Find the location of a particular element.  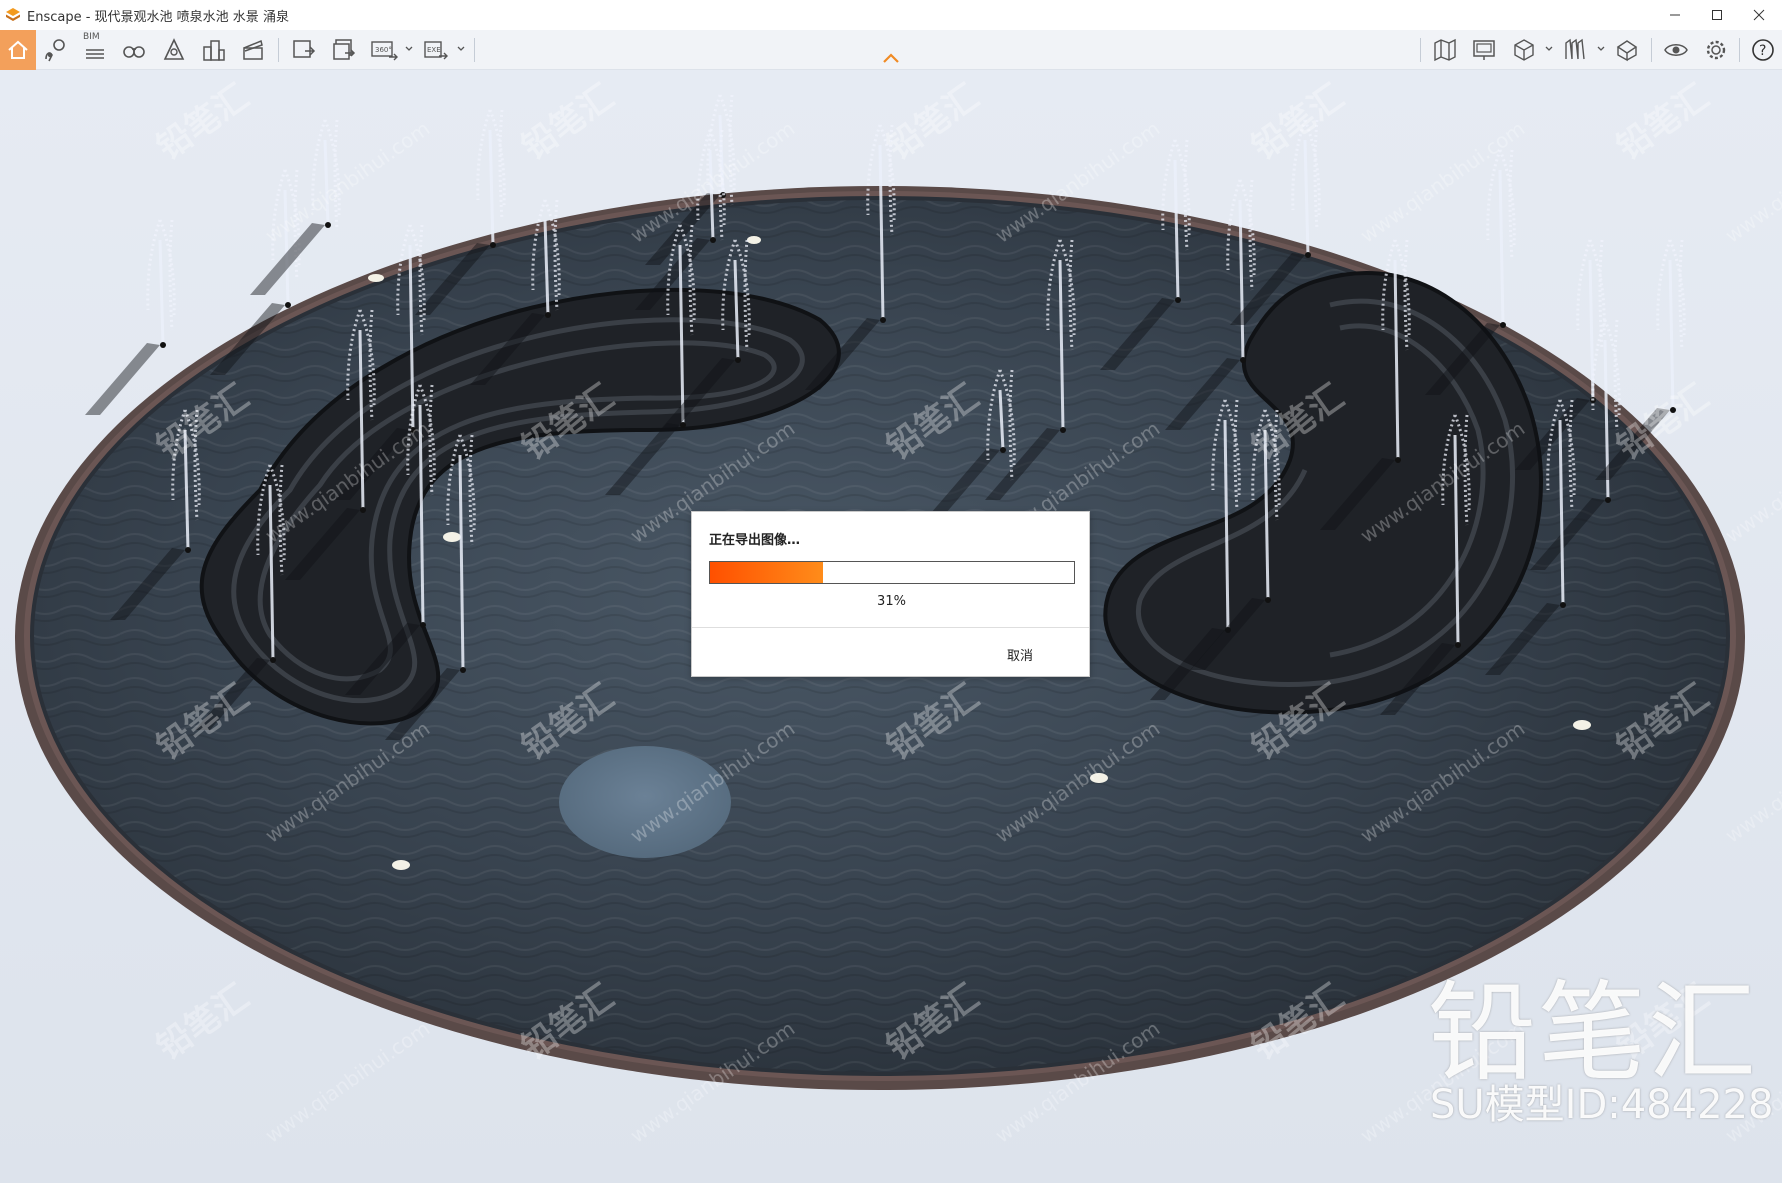

clapperboard-icon is located at coordinates (253, 50).